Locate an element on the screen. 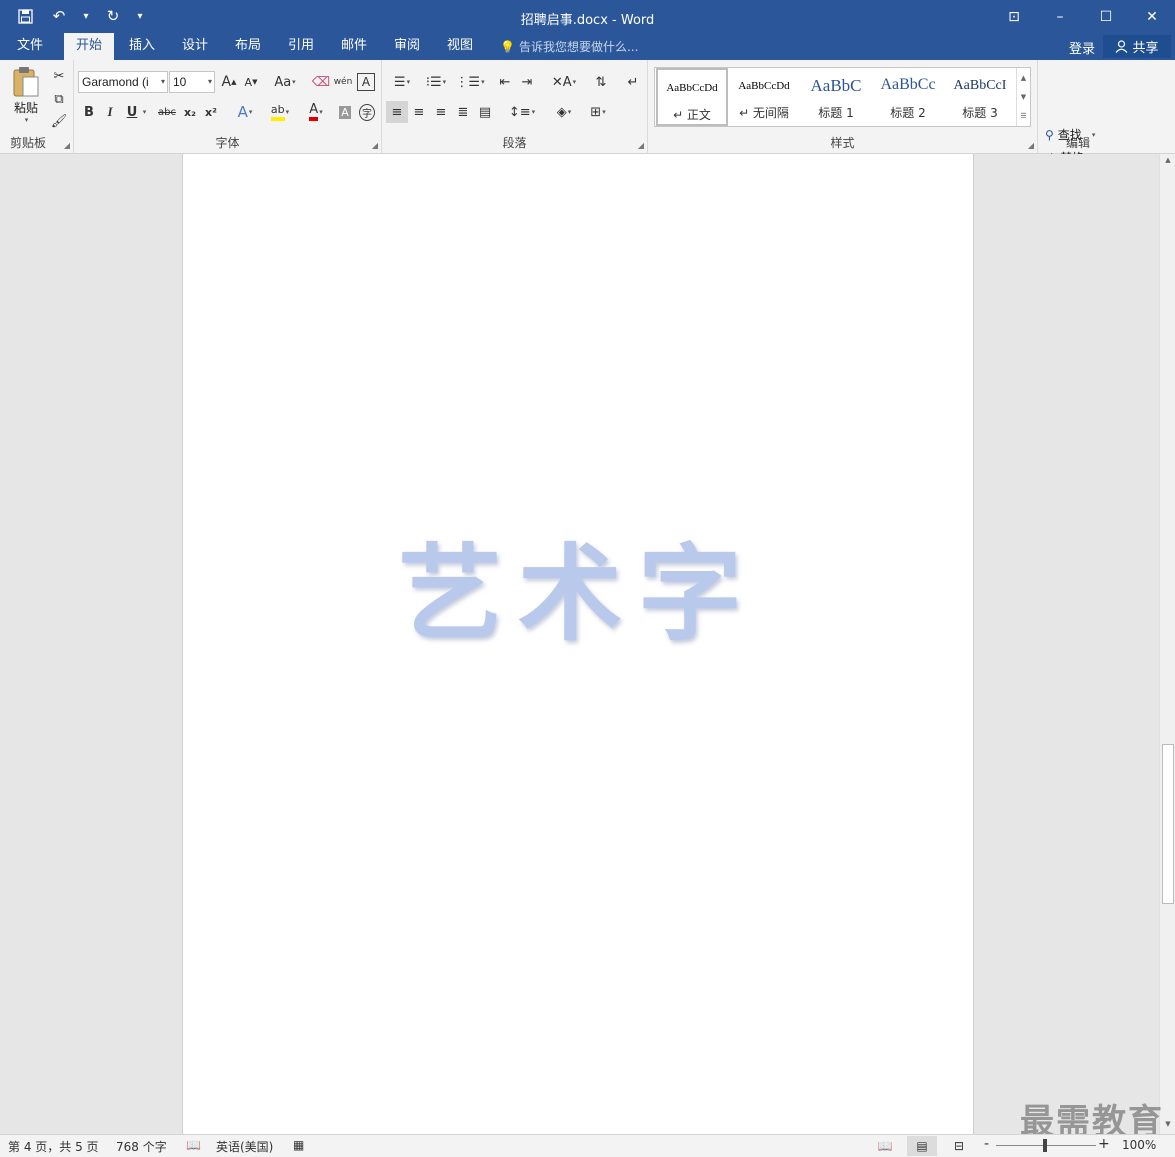 Image resolution: width=1175 pixels, height=1157 pixels. gallery-down-icon: ▼ is located at coordinates (1023, 96).